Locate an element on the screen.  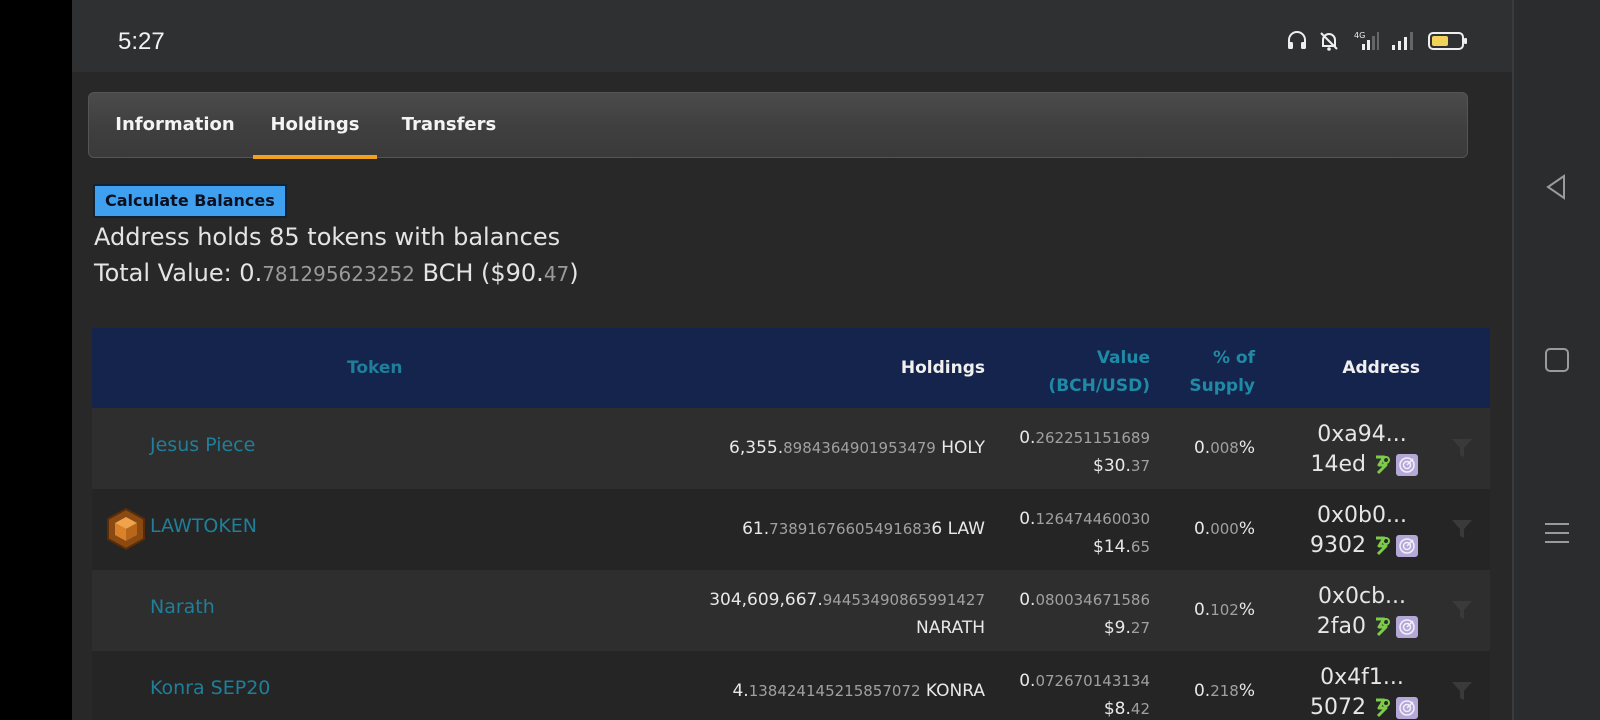
header-value: Value (BCH/USD) is located at coordinates (1099, 372).